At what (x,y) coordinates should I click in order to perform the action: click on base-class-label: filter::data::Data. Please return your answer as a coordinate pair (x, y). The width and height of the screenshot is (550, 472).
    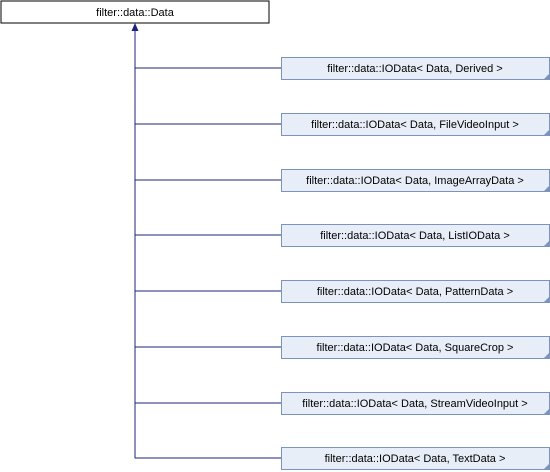
    Looking at the image, I should click on (135, 13).